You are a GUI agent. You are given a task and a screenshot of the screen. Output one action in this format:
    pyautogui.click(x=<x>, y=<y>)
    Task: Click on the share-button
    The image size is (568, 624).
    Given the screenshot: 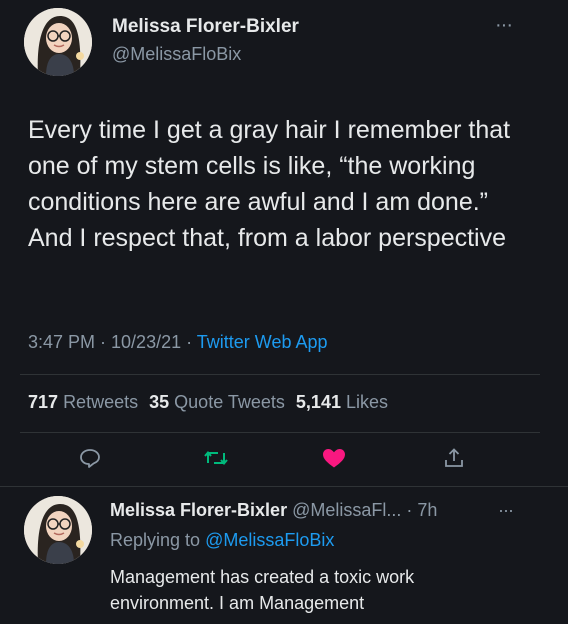 What is the action you would take?
    pyautogui.click(x=454, y=458)
    